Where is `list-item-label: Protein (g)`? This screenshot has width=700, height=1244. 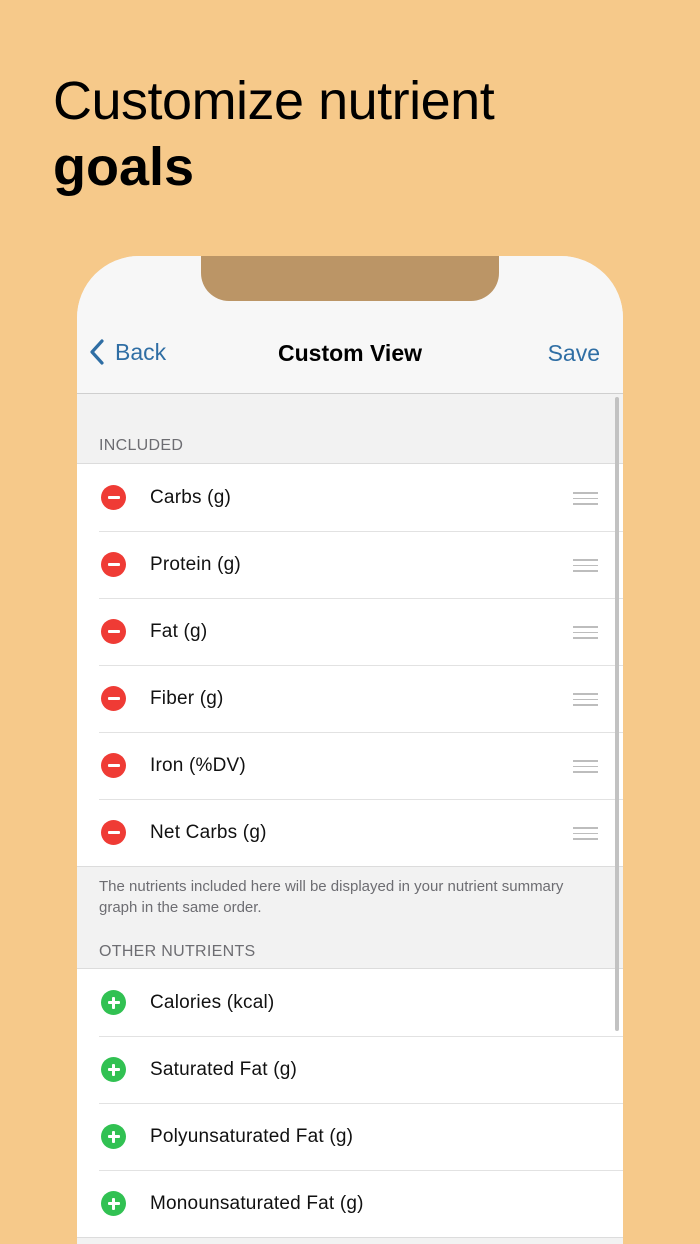
list-item-label: Protein (g) is located at coordinates (195, 564).